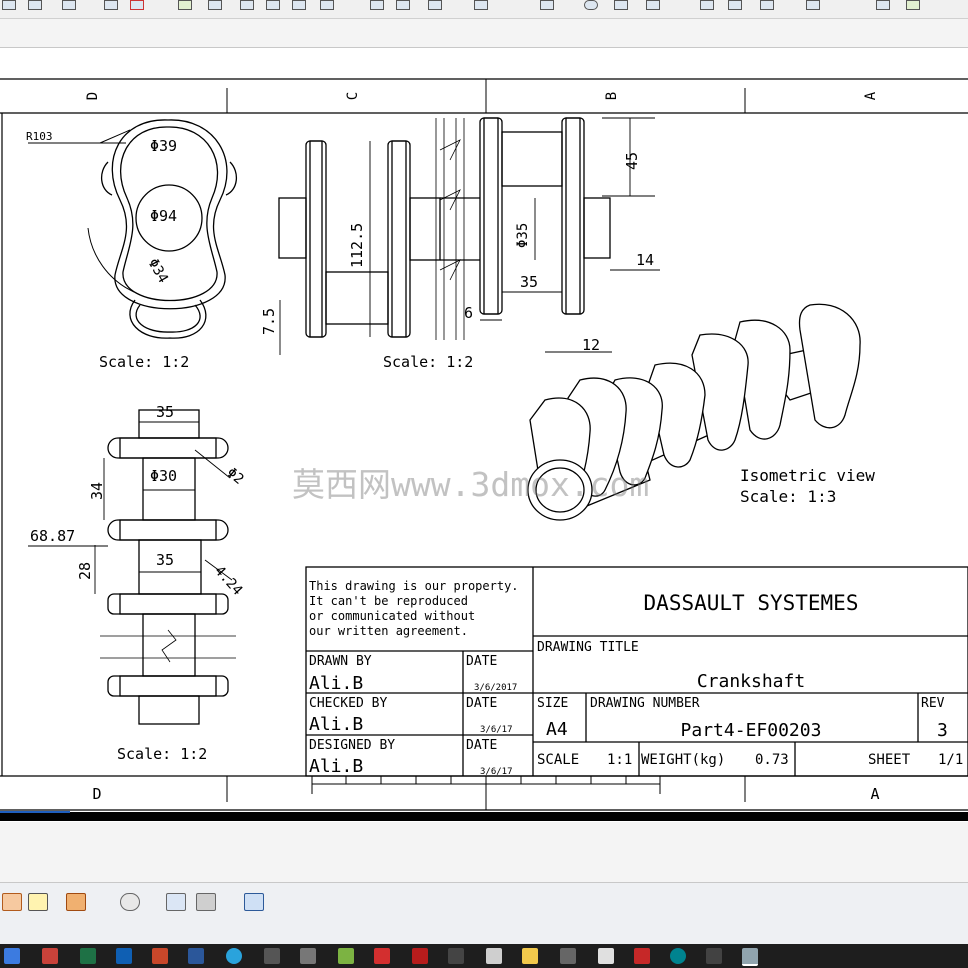 This screenshot has width=968, height=968. What do you see at coordinates (93, 96) in the screenshot?
I see `zone-label-top: D` at bounding box center [93, 96].